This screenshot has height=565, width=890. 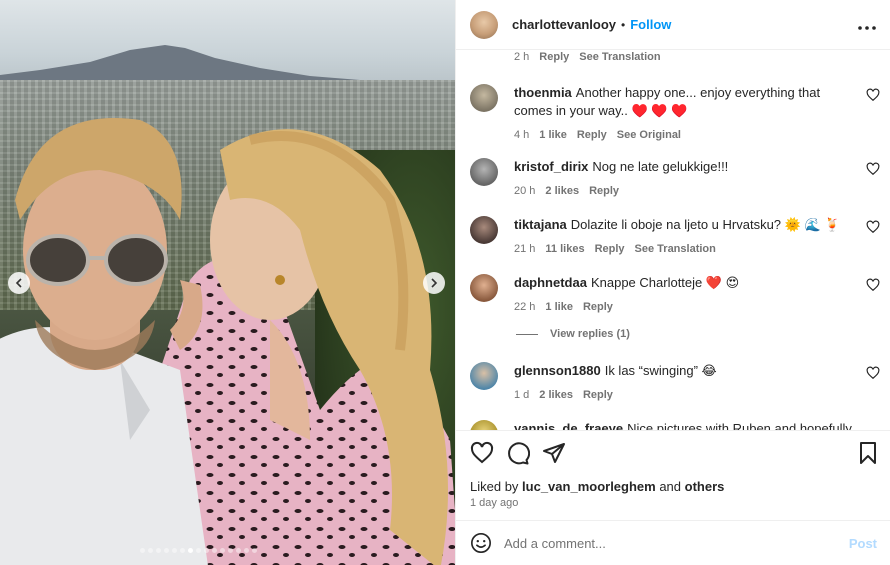 I want to click on view-replies-label: View replies (1), so click(x=590, y=334).